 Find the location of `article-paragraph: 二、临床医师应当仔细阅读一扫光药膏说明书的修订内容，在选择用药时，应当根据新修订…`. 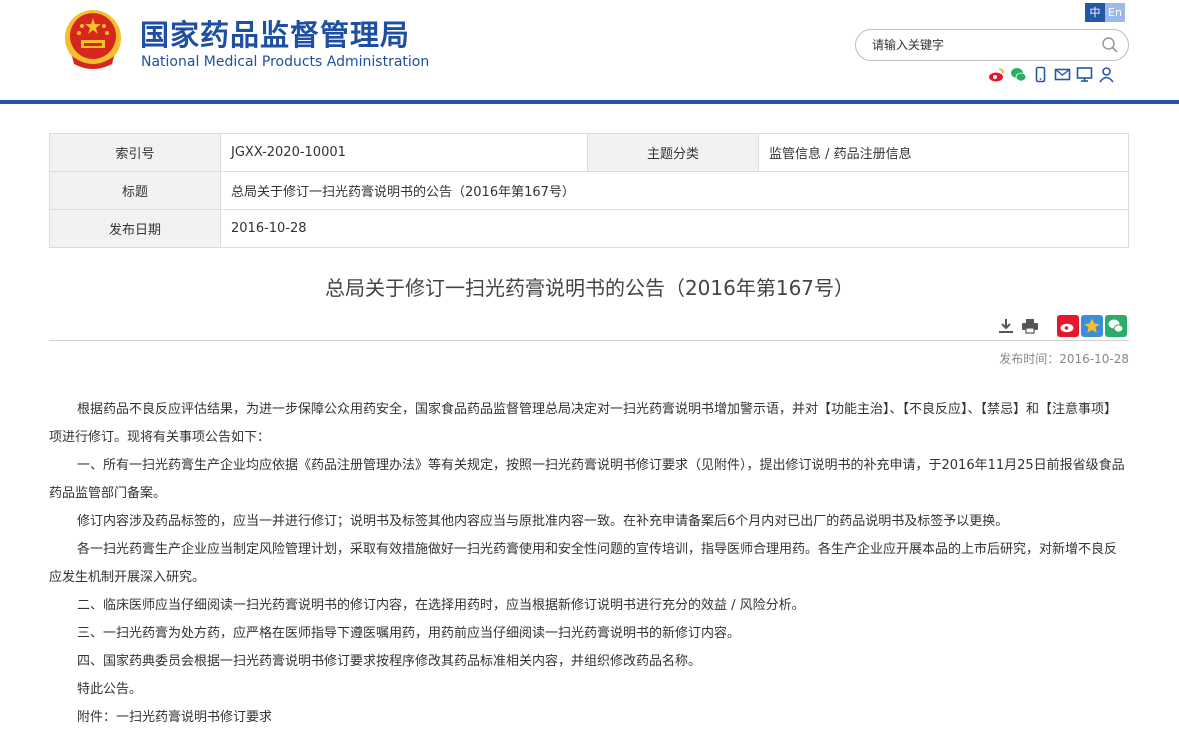

article-paragraph: 二、临床医师应当仔细阅读一扫光药膏说明书的修订内容，在选择用药时，应当根据新修订… is located at coordinates (441, 605).